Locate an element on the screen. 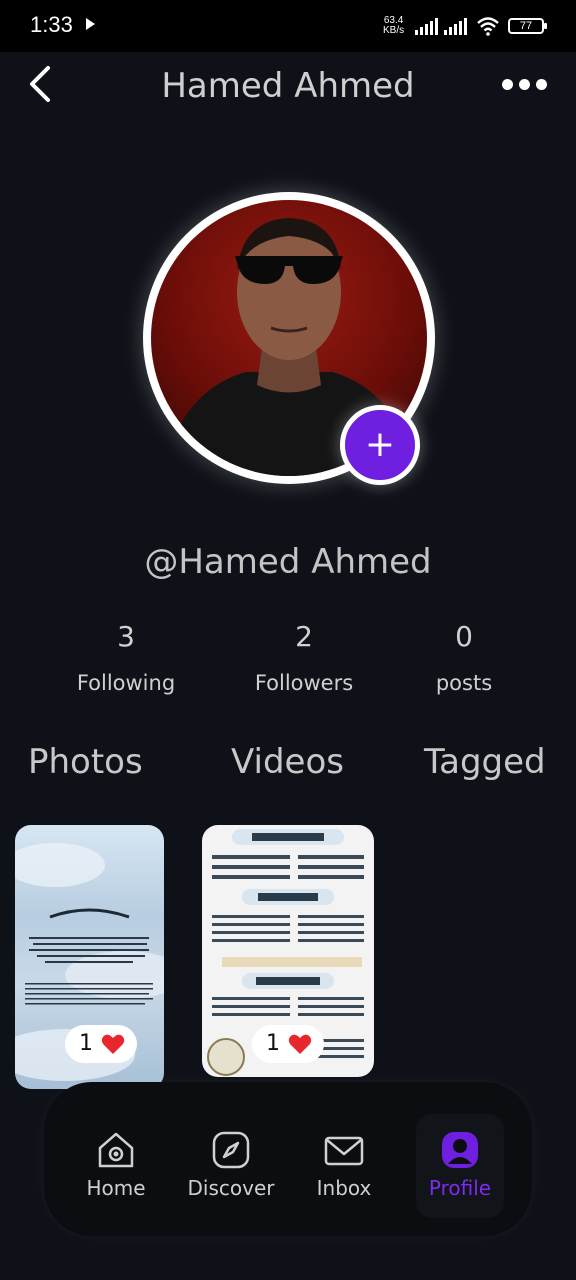 This screenshot has width=576, height=1280. plus-icon: + is located at coordinates (380, 444).